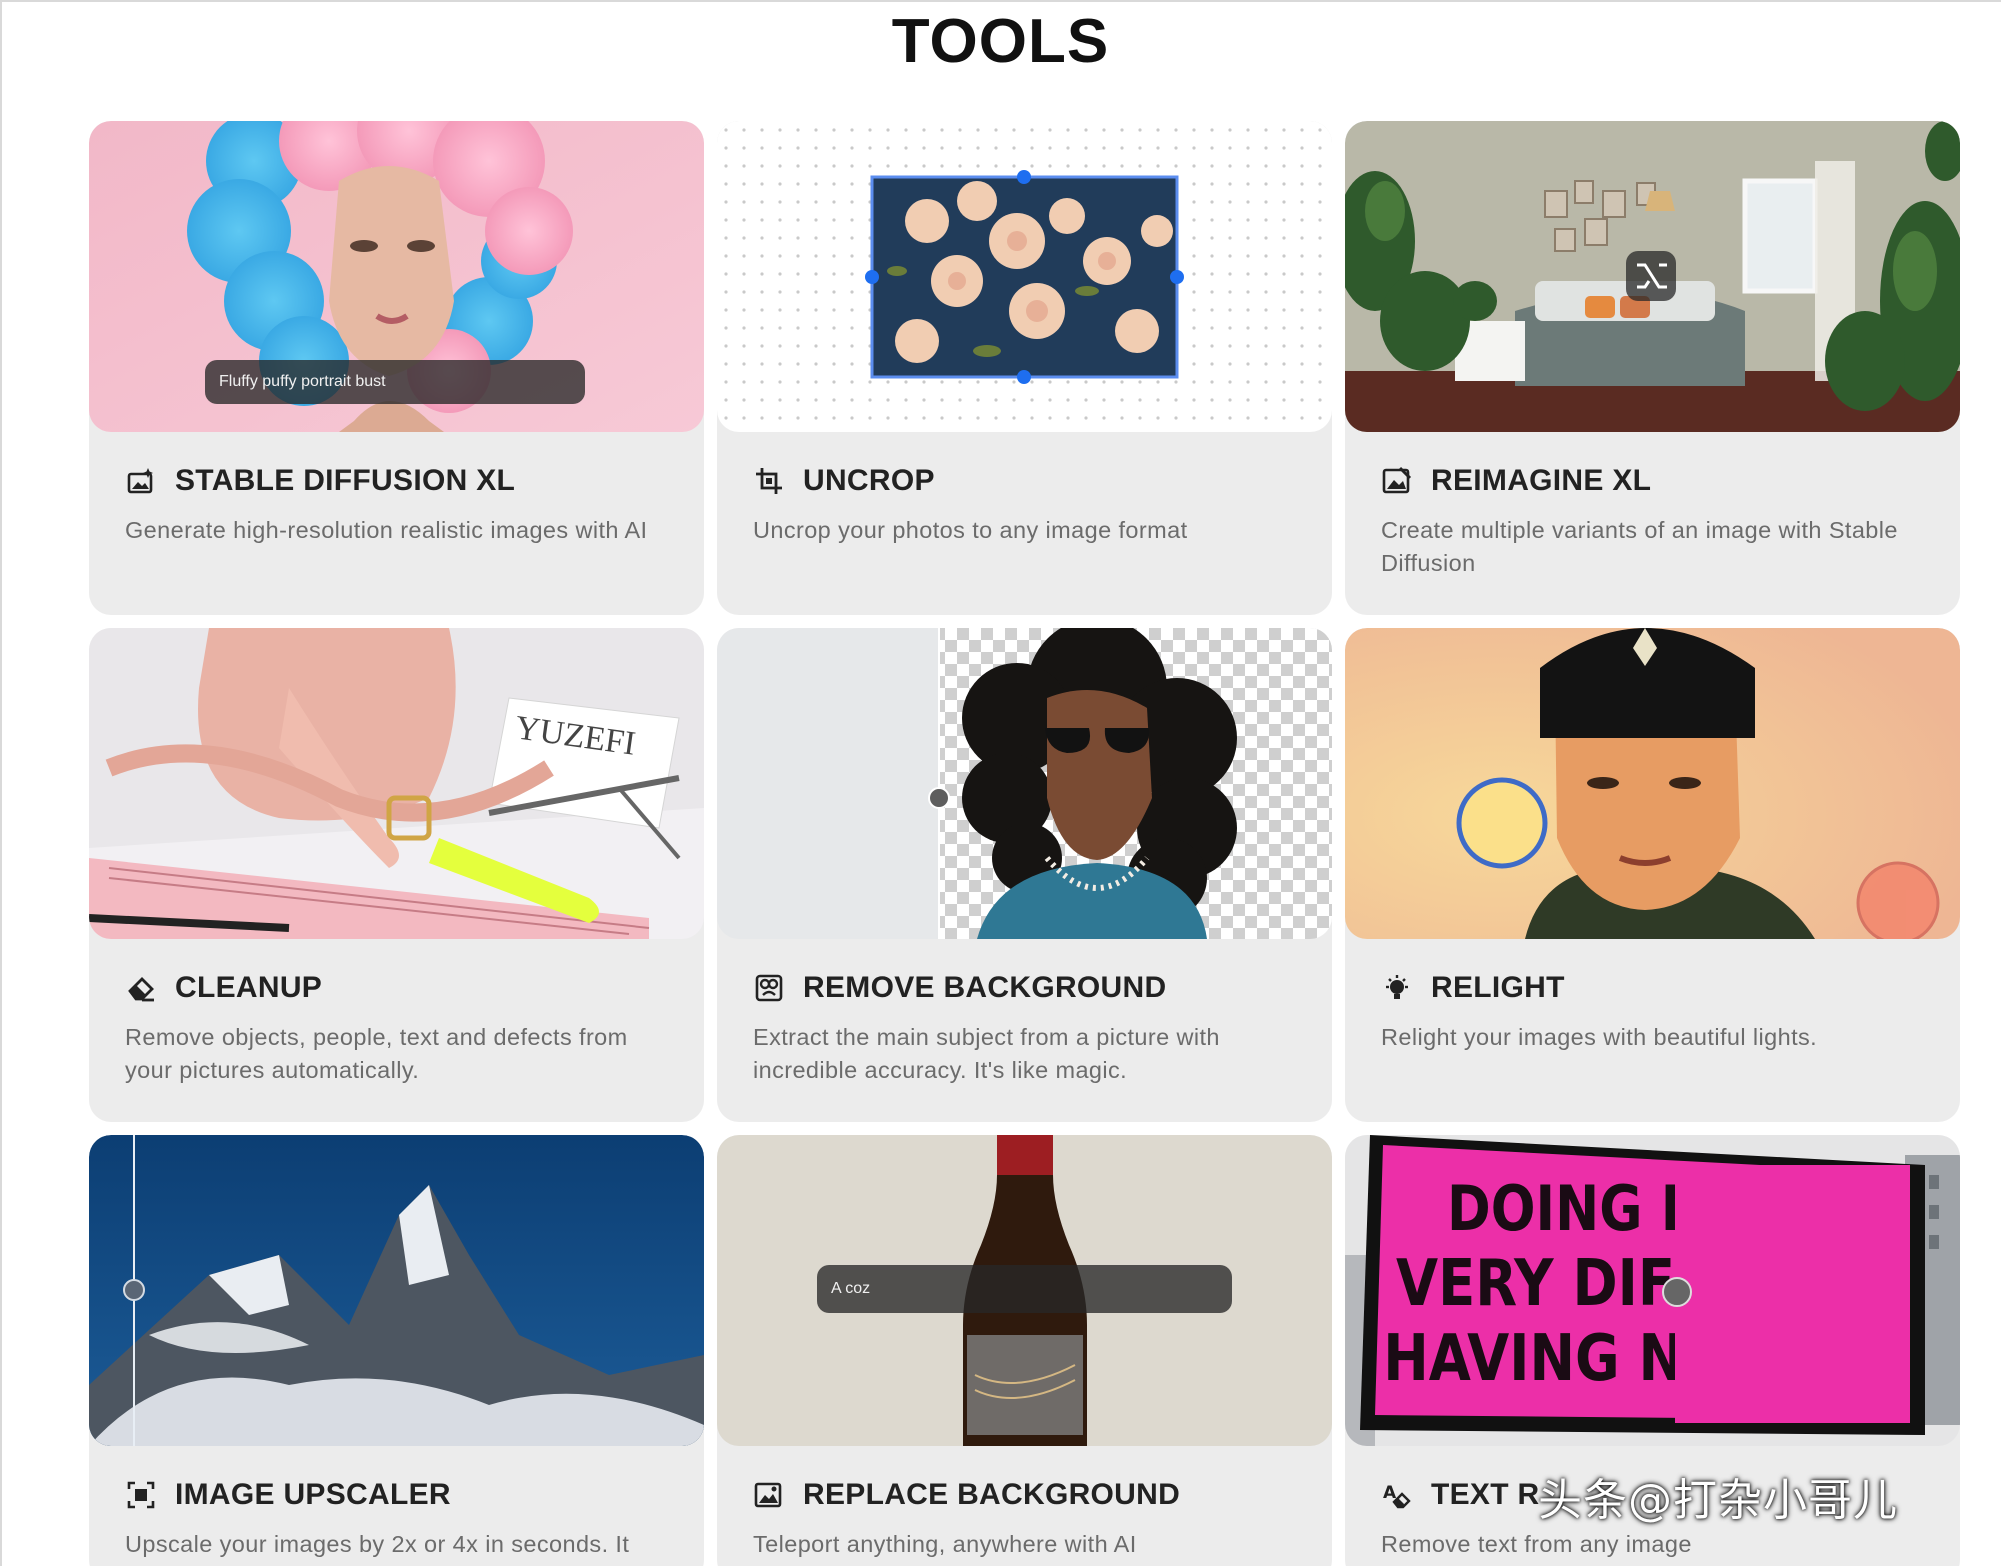 The width and height of the screenshot is (2001, 1566). I want to click on uncrop-thumbnail, so click(1024, 276).